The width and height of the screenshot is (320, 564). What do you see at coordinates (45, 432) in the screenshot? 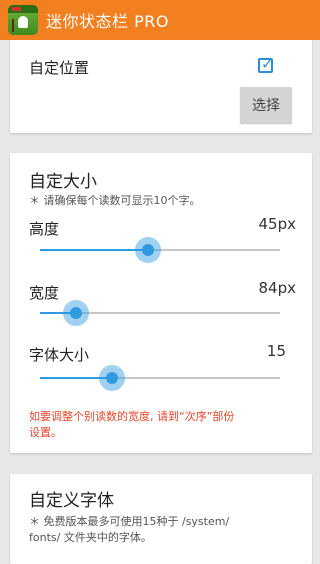
I see `width-warning-line2: 设置。` at bounding box center [45, 432].